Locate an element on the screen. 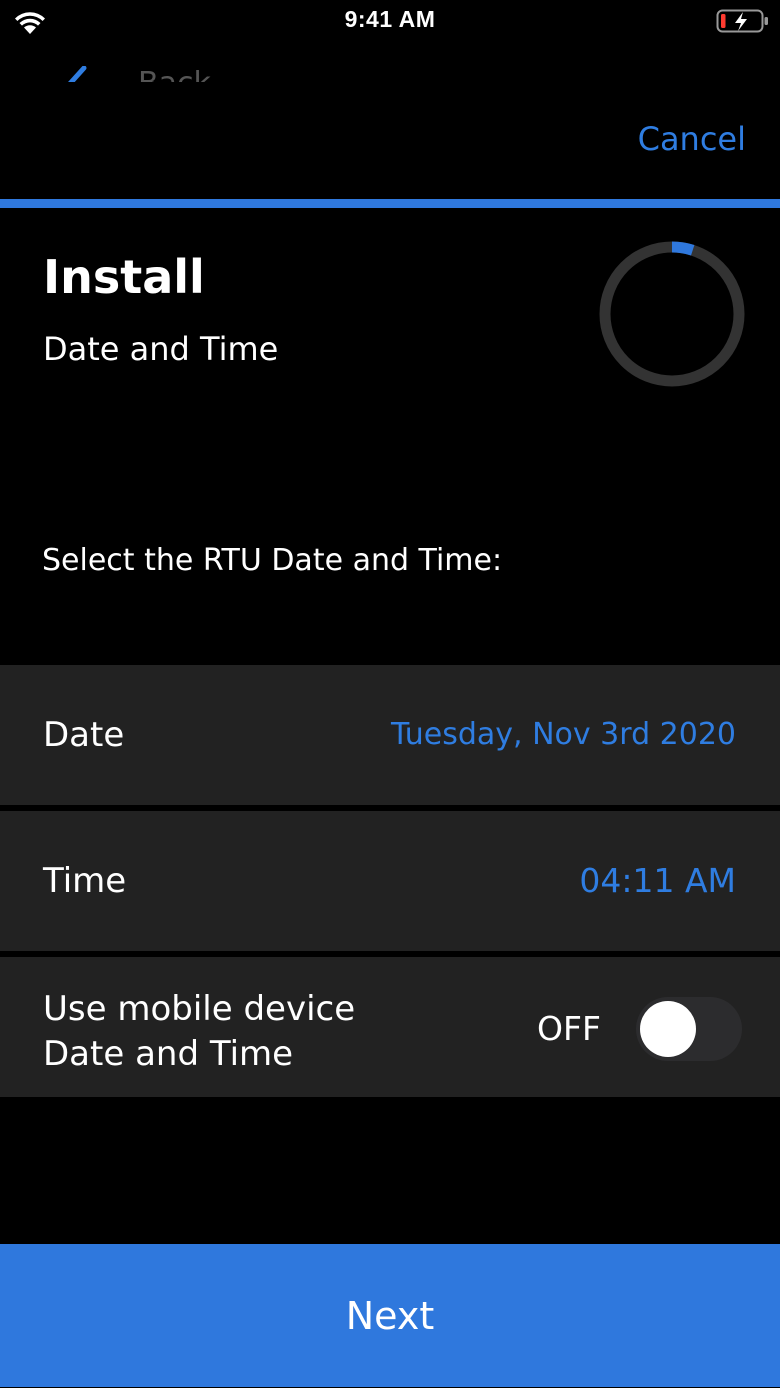  progress-ring is located at coordinates (672, 314).